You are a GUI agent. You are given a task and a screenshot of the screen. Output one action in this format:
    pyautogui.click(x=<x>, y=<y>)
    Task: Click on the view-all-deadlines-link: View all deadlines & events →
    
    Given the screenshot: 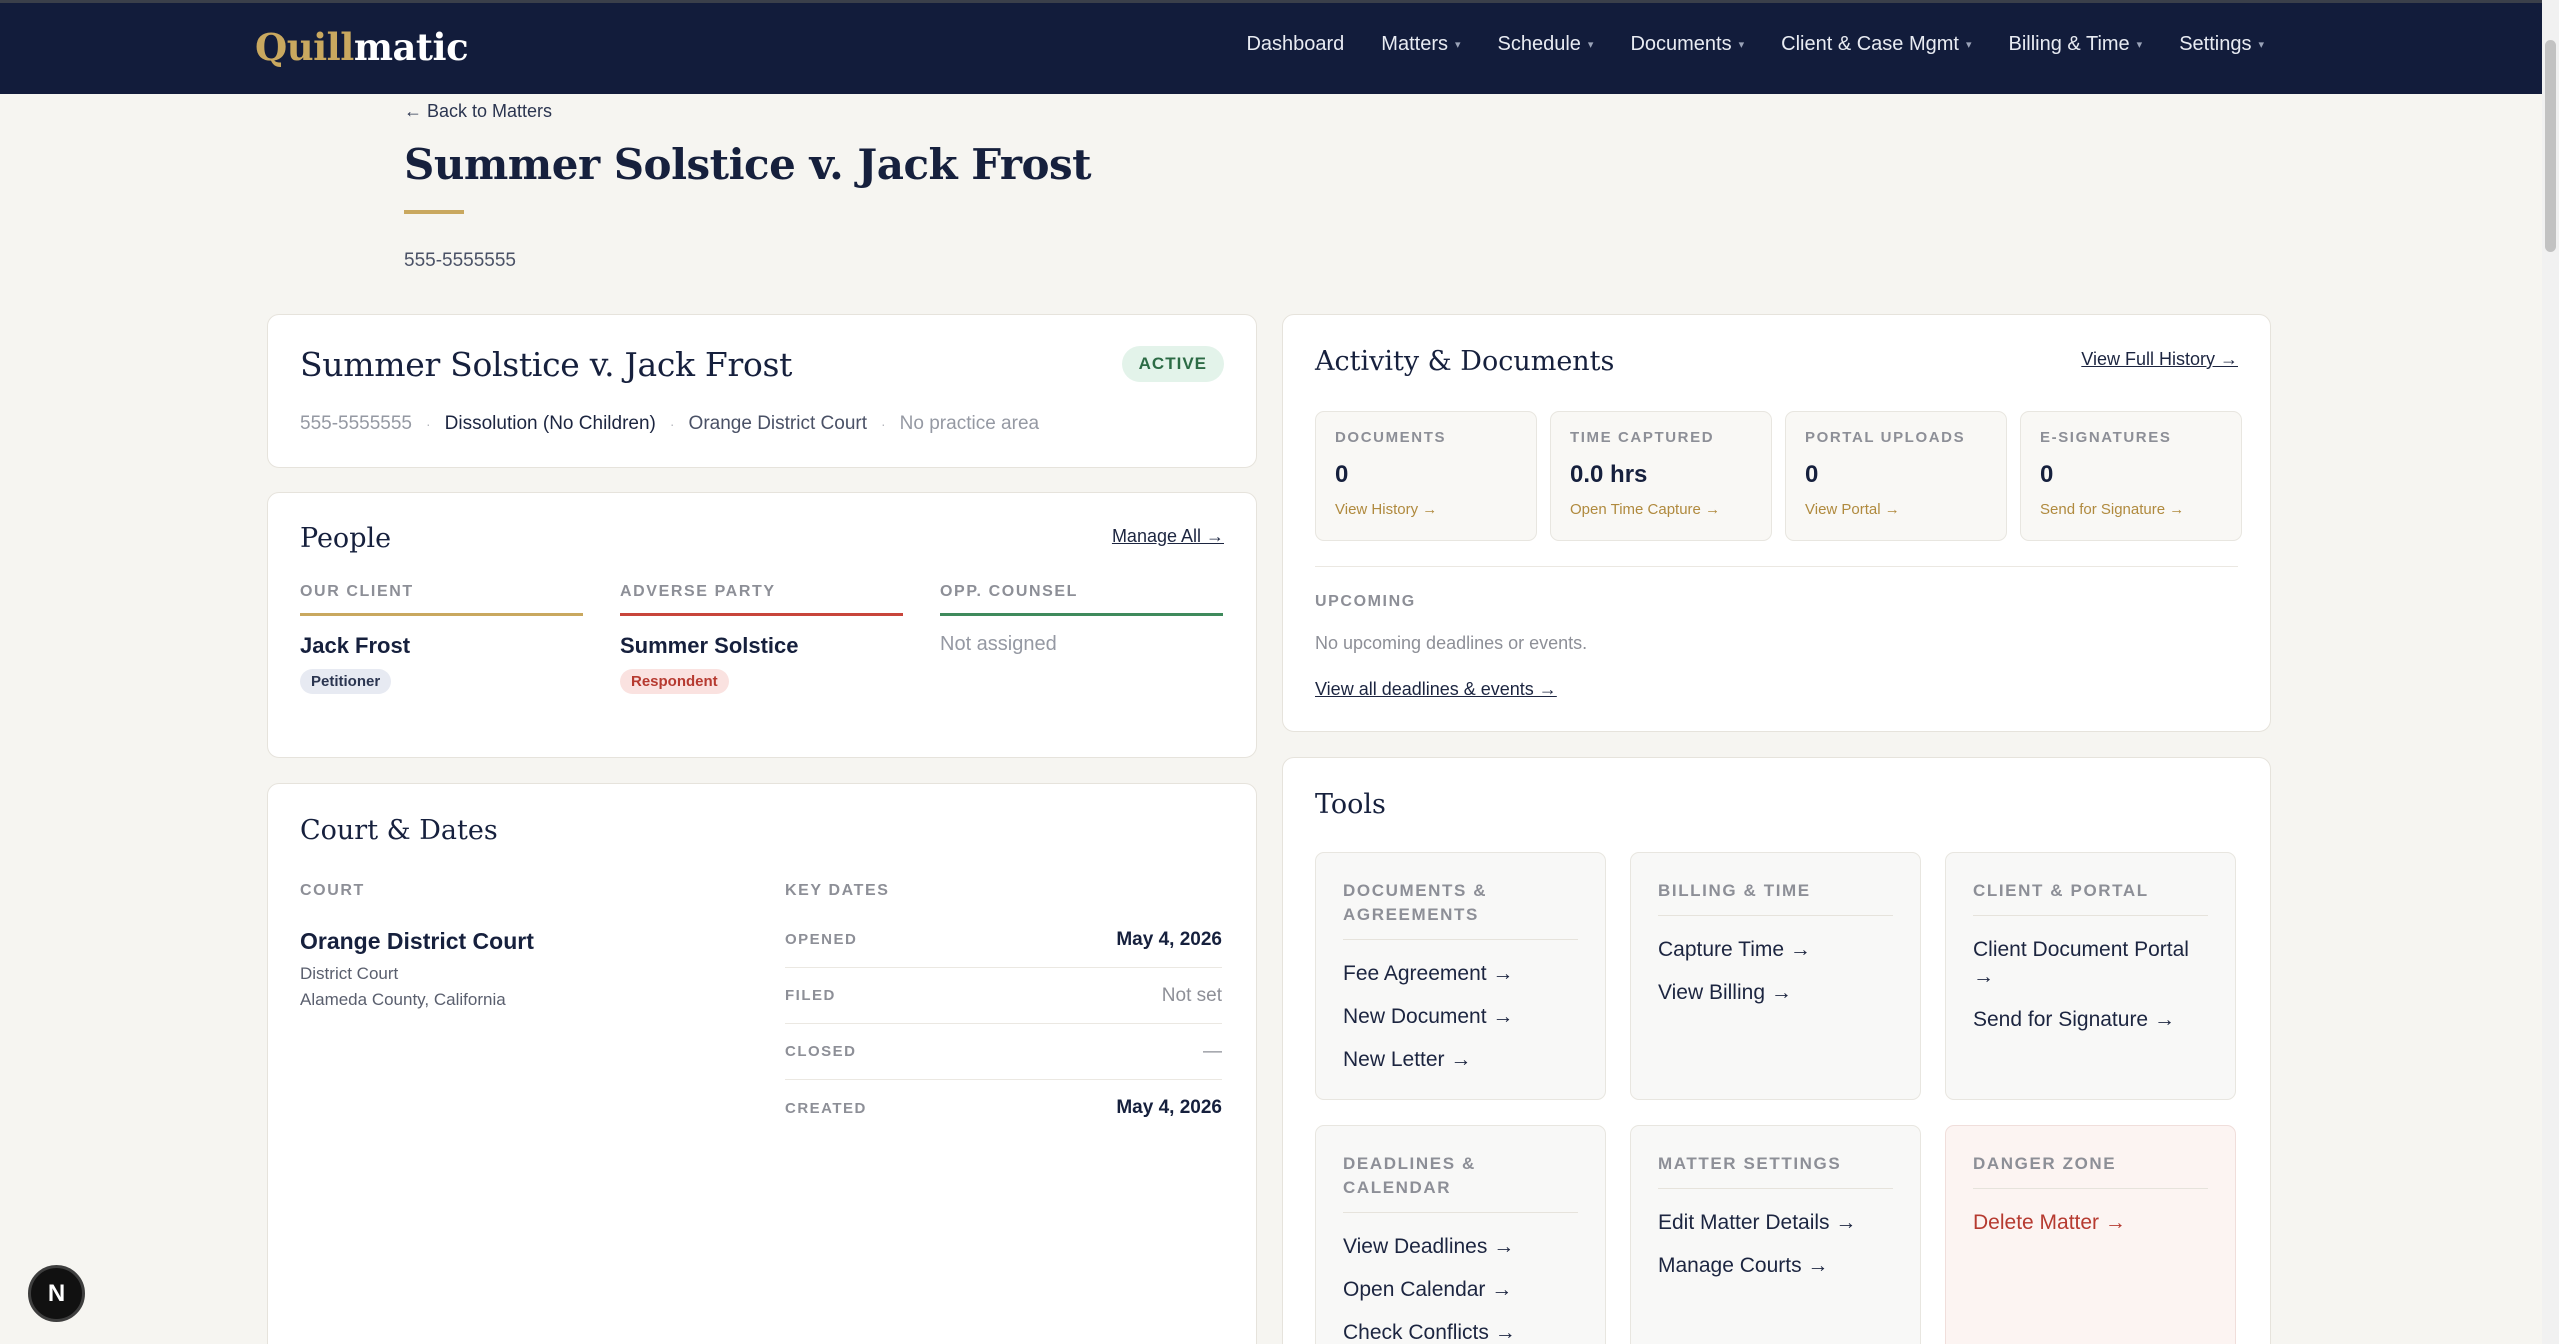 What is the action you would take?
    pyautogui.click(x=1436, y=689)
    